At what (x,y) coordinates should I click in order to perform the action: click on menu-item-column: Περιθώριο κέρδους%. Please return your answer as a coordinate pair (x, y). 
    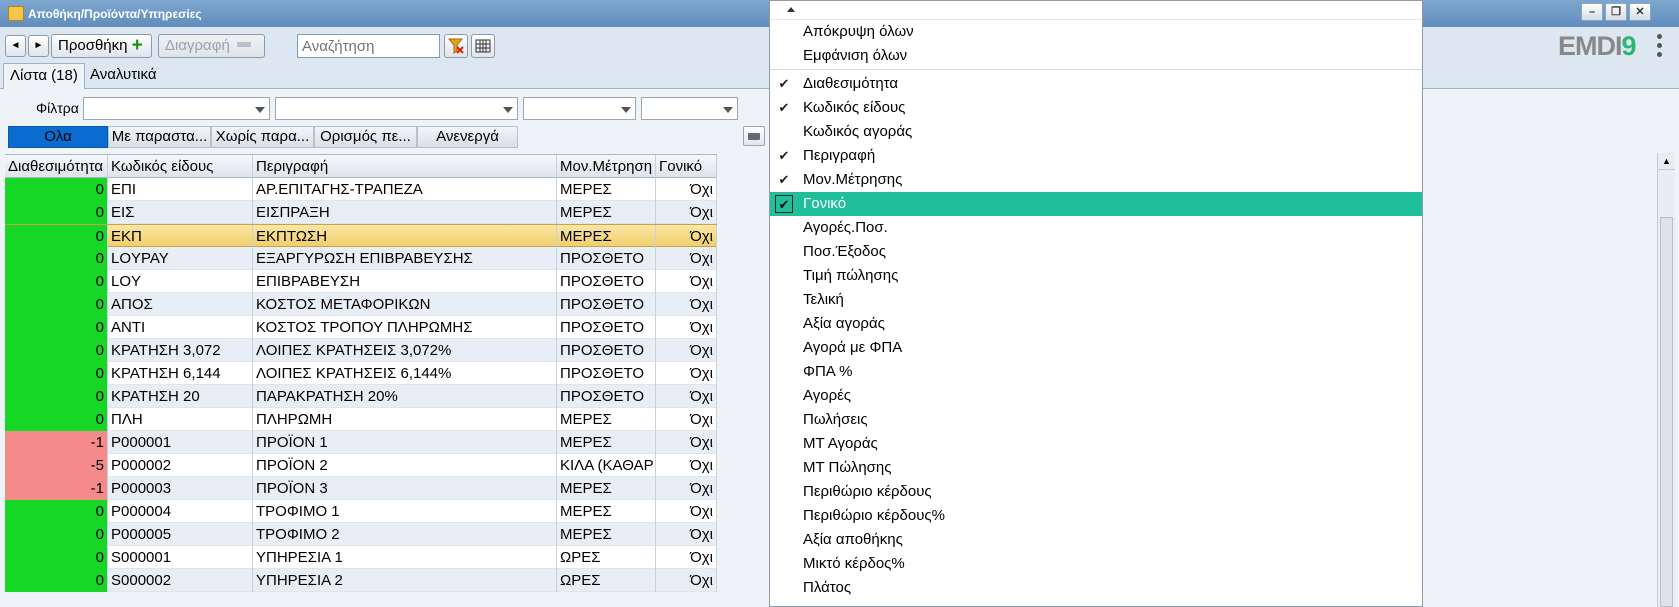
    Looking at the image, I should click on (1096, 516).